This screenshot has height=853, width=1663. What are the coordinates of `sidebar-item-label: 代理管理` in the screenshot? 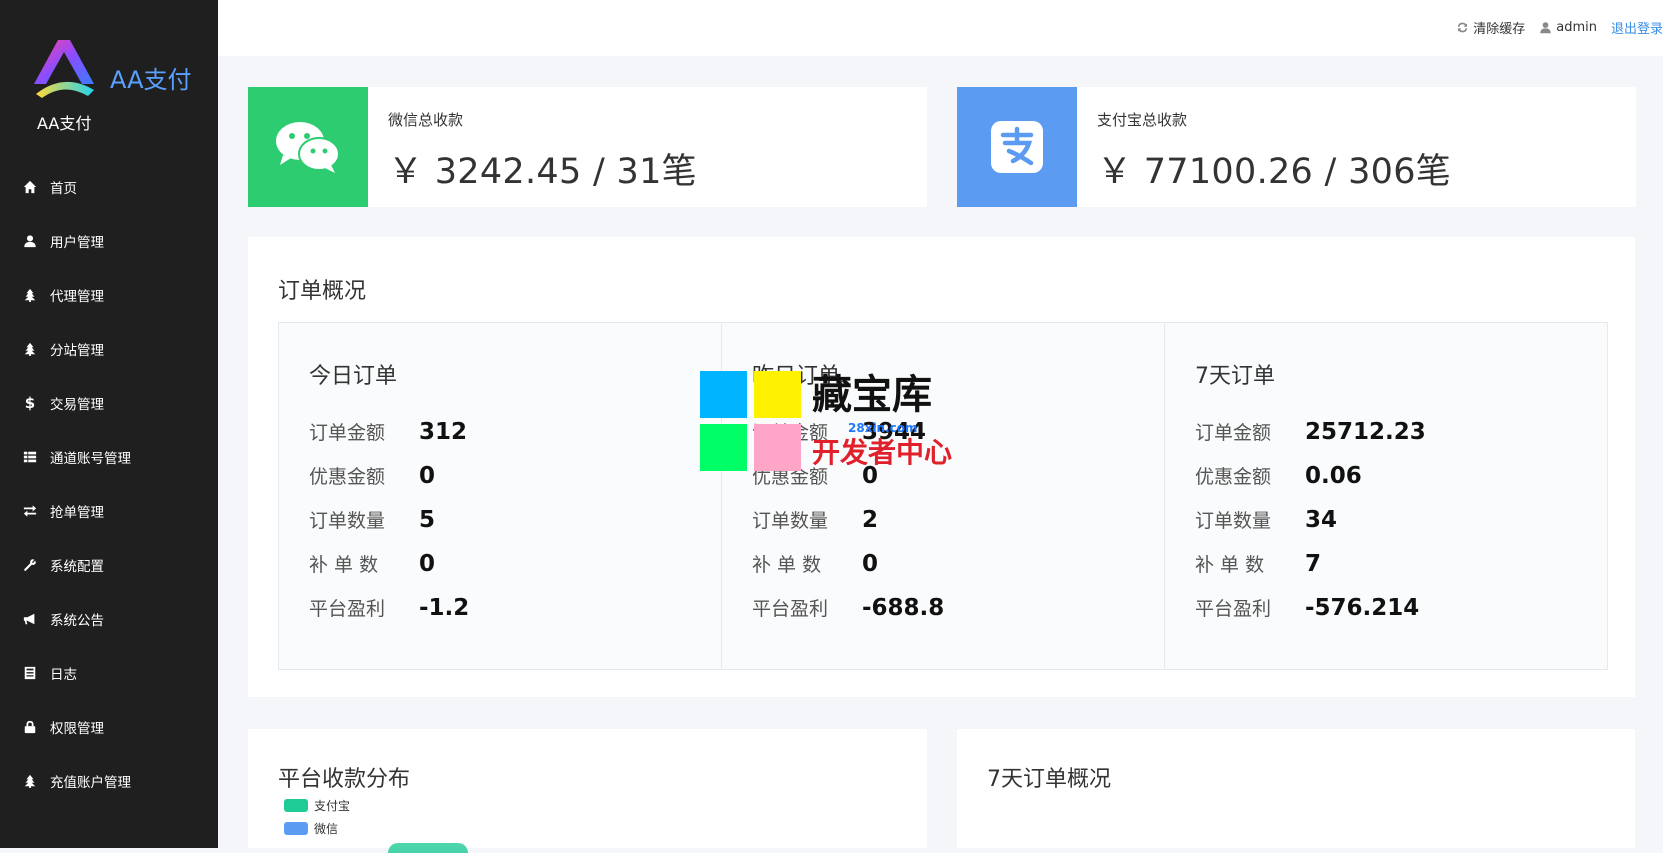 It's located at (77, 297).